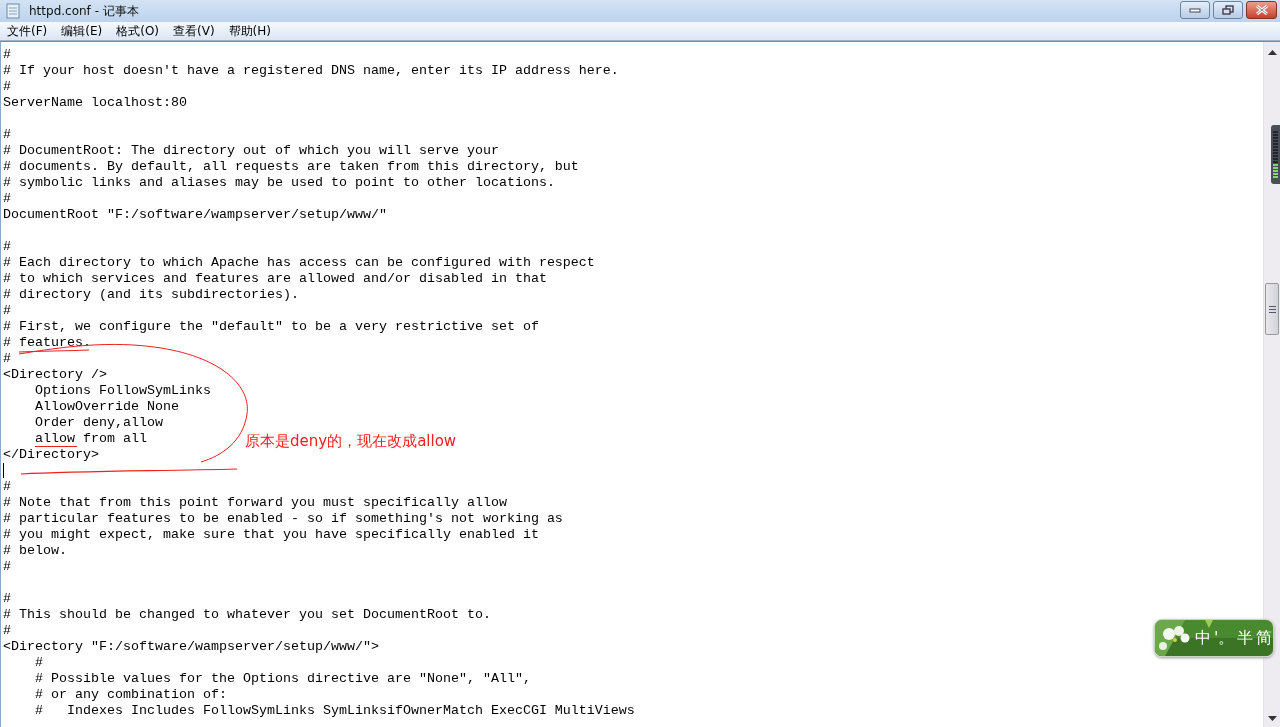 This screenshot has height=727, width=1280. I want to click on code-line: Options FollowSymLinks, so click(122, 390).